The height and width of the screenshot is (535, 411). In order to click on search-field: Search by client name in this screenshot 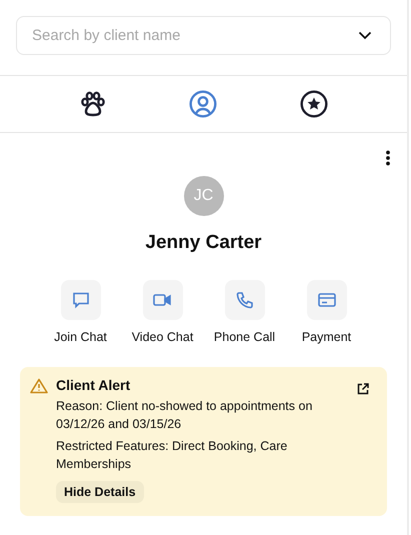, I will do `click(203, 35)`.